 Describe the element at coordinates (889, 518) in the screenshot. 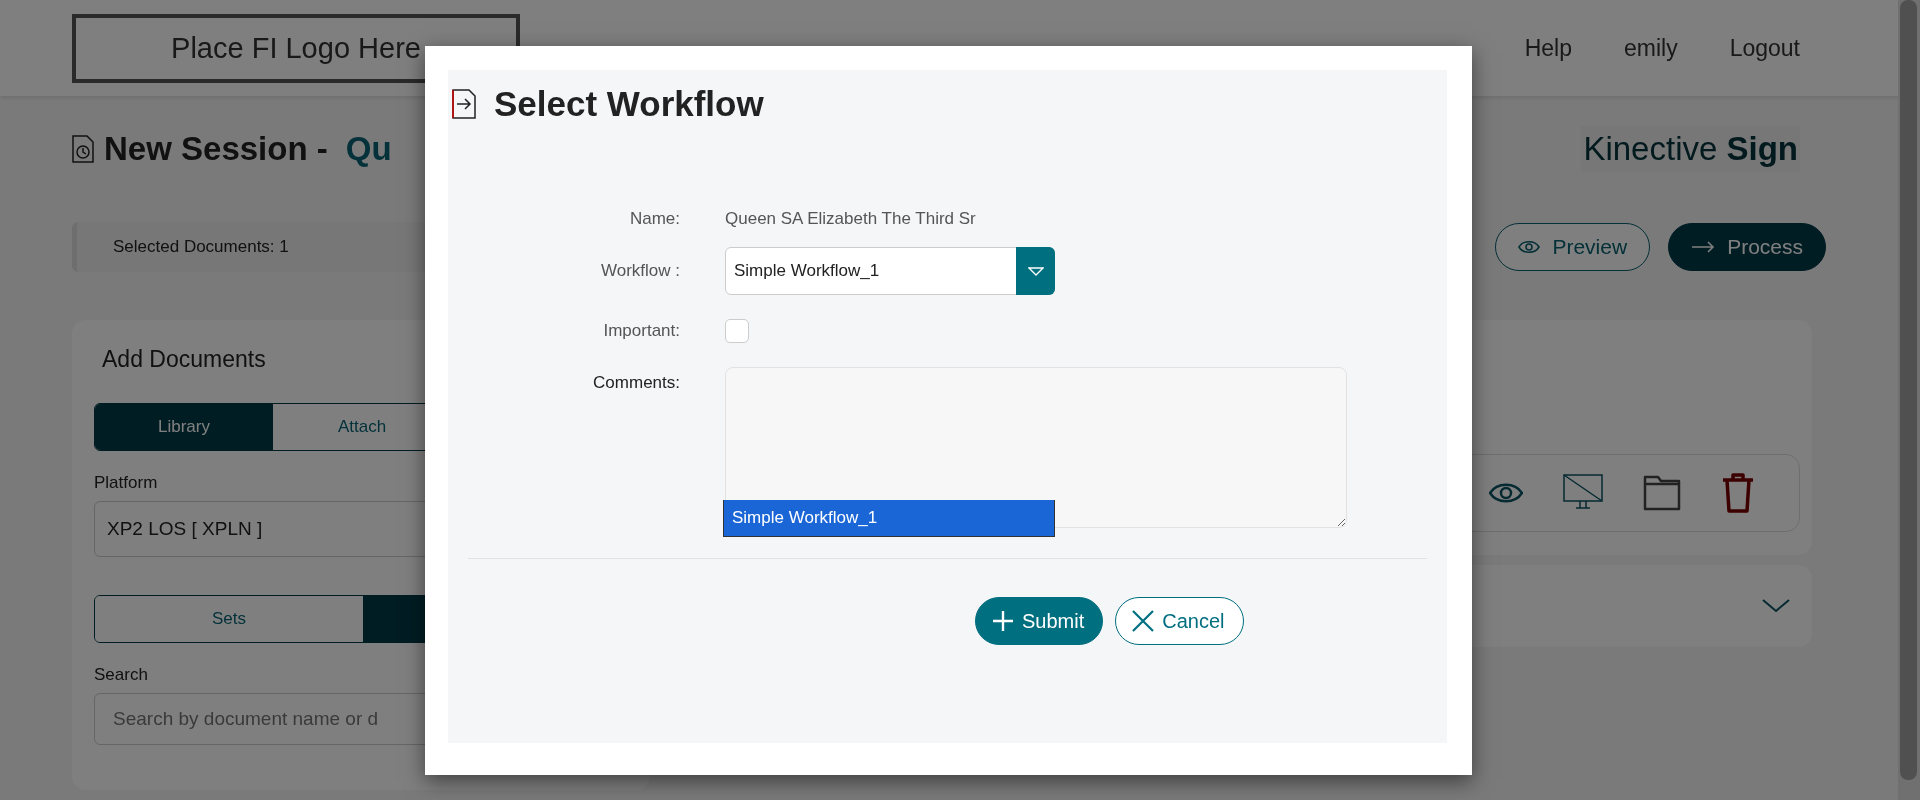

I see `dropdown-option: Simple Workflow_1` at that location.